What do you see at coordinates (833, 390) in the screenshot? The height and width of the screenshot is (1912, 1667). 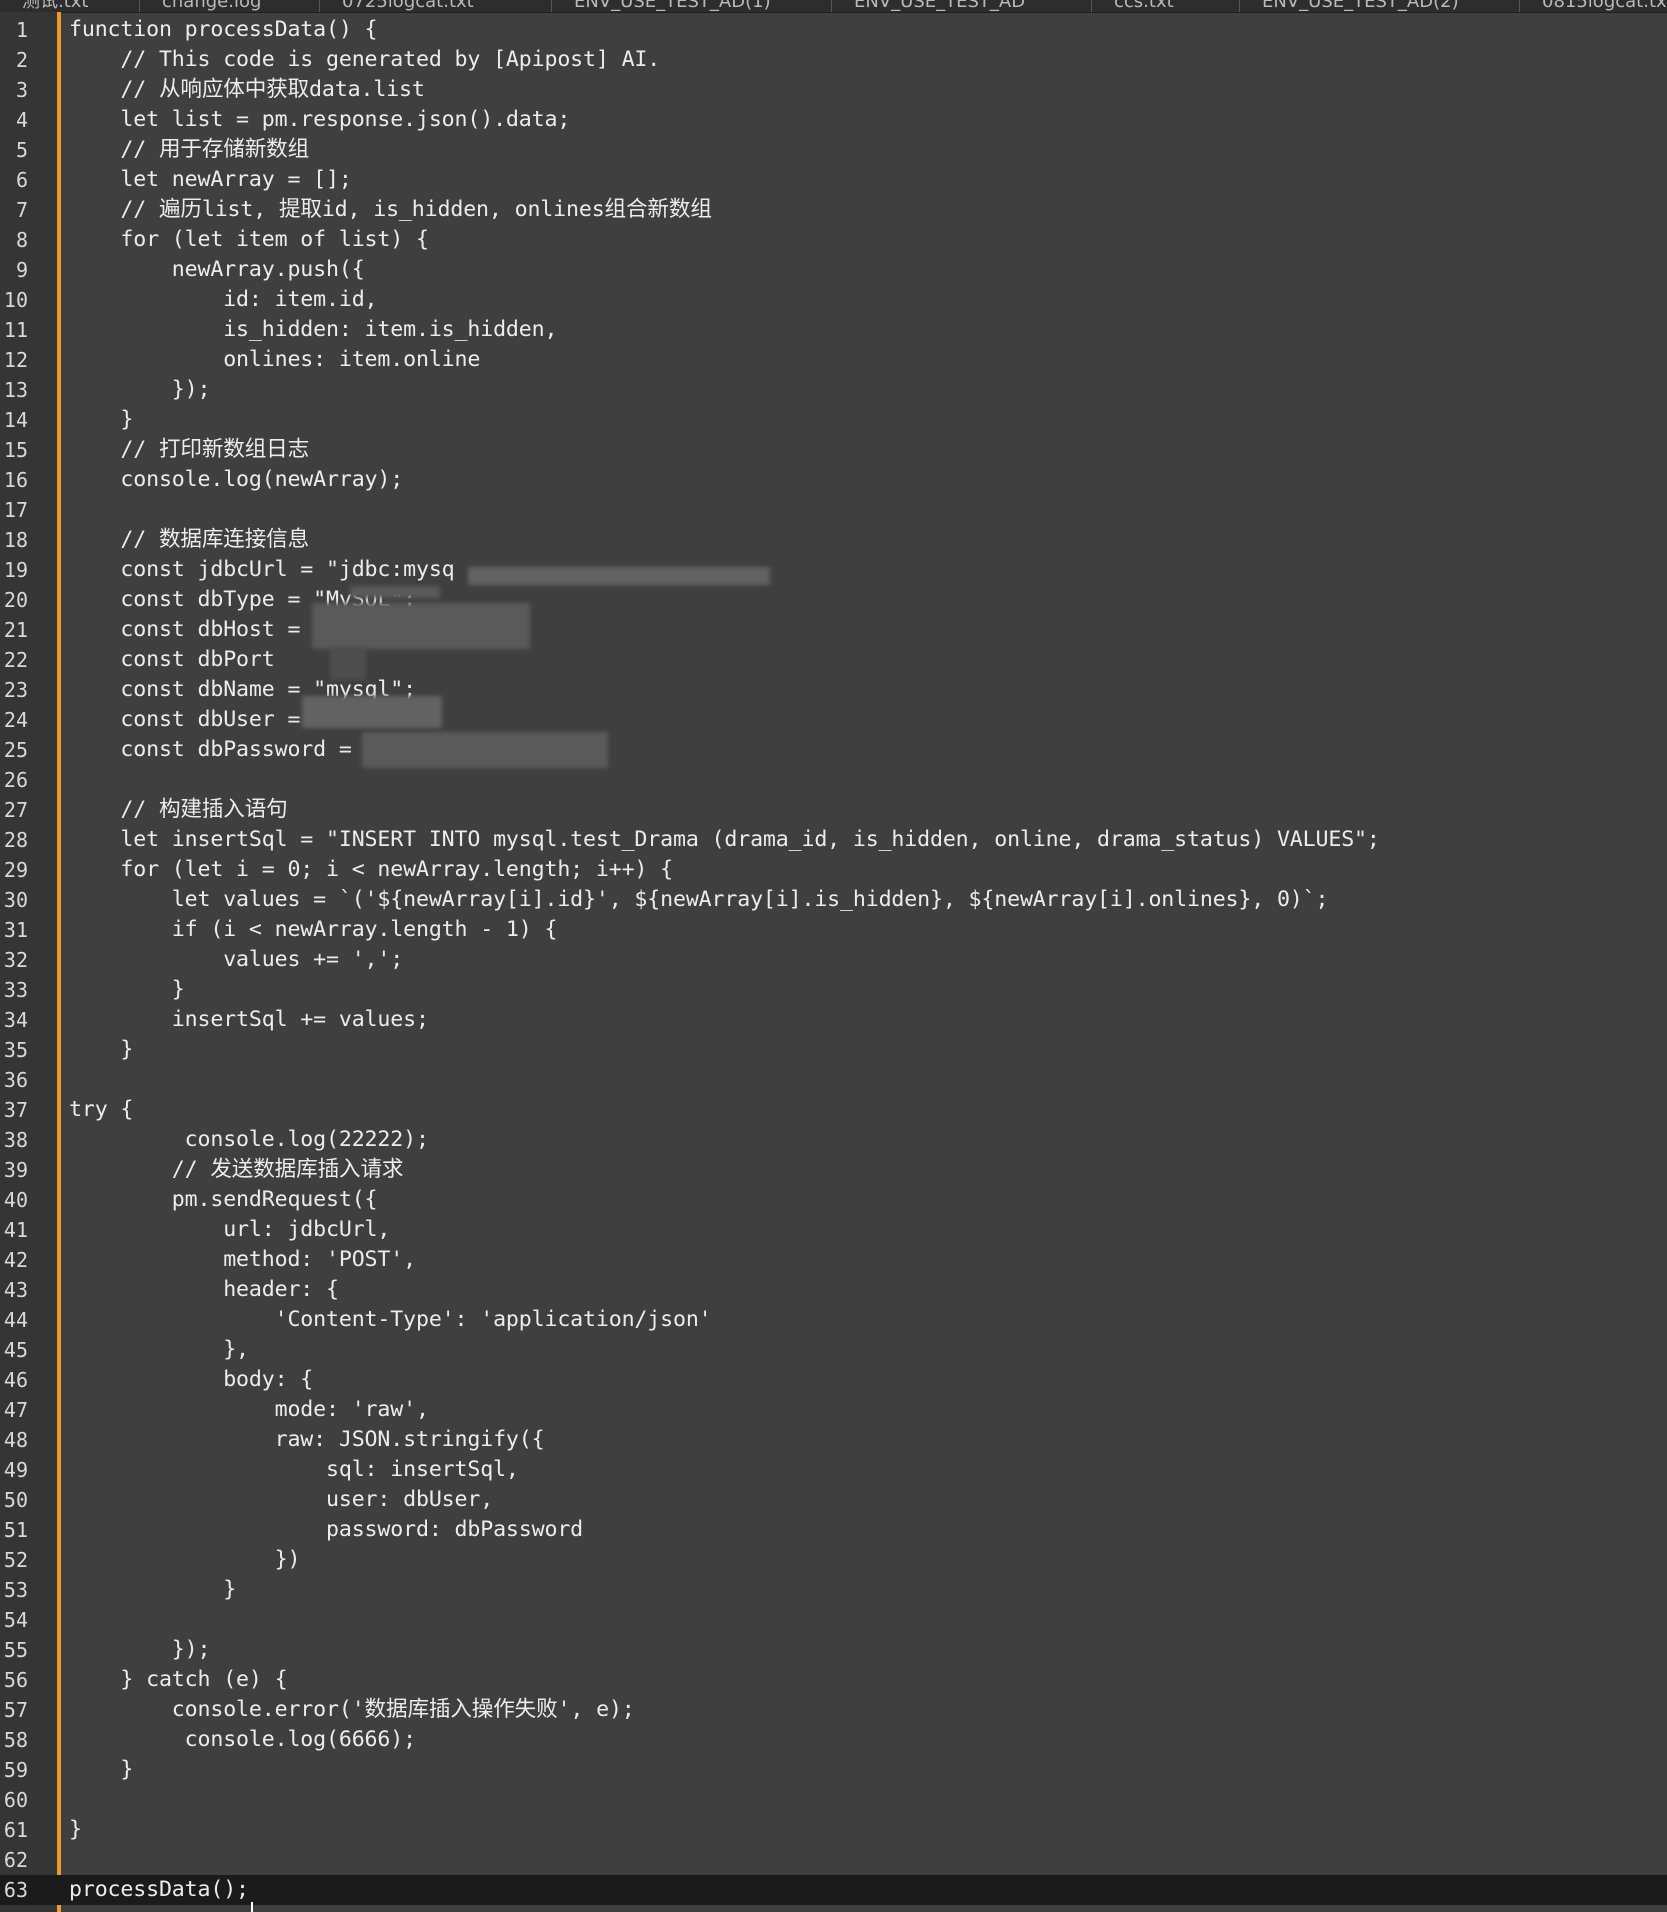 I see `code-line: 13 });` at bounding box center [833, 390].